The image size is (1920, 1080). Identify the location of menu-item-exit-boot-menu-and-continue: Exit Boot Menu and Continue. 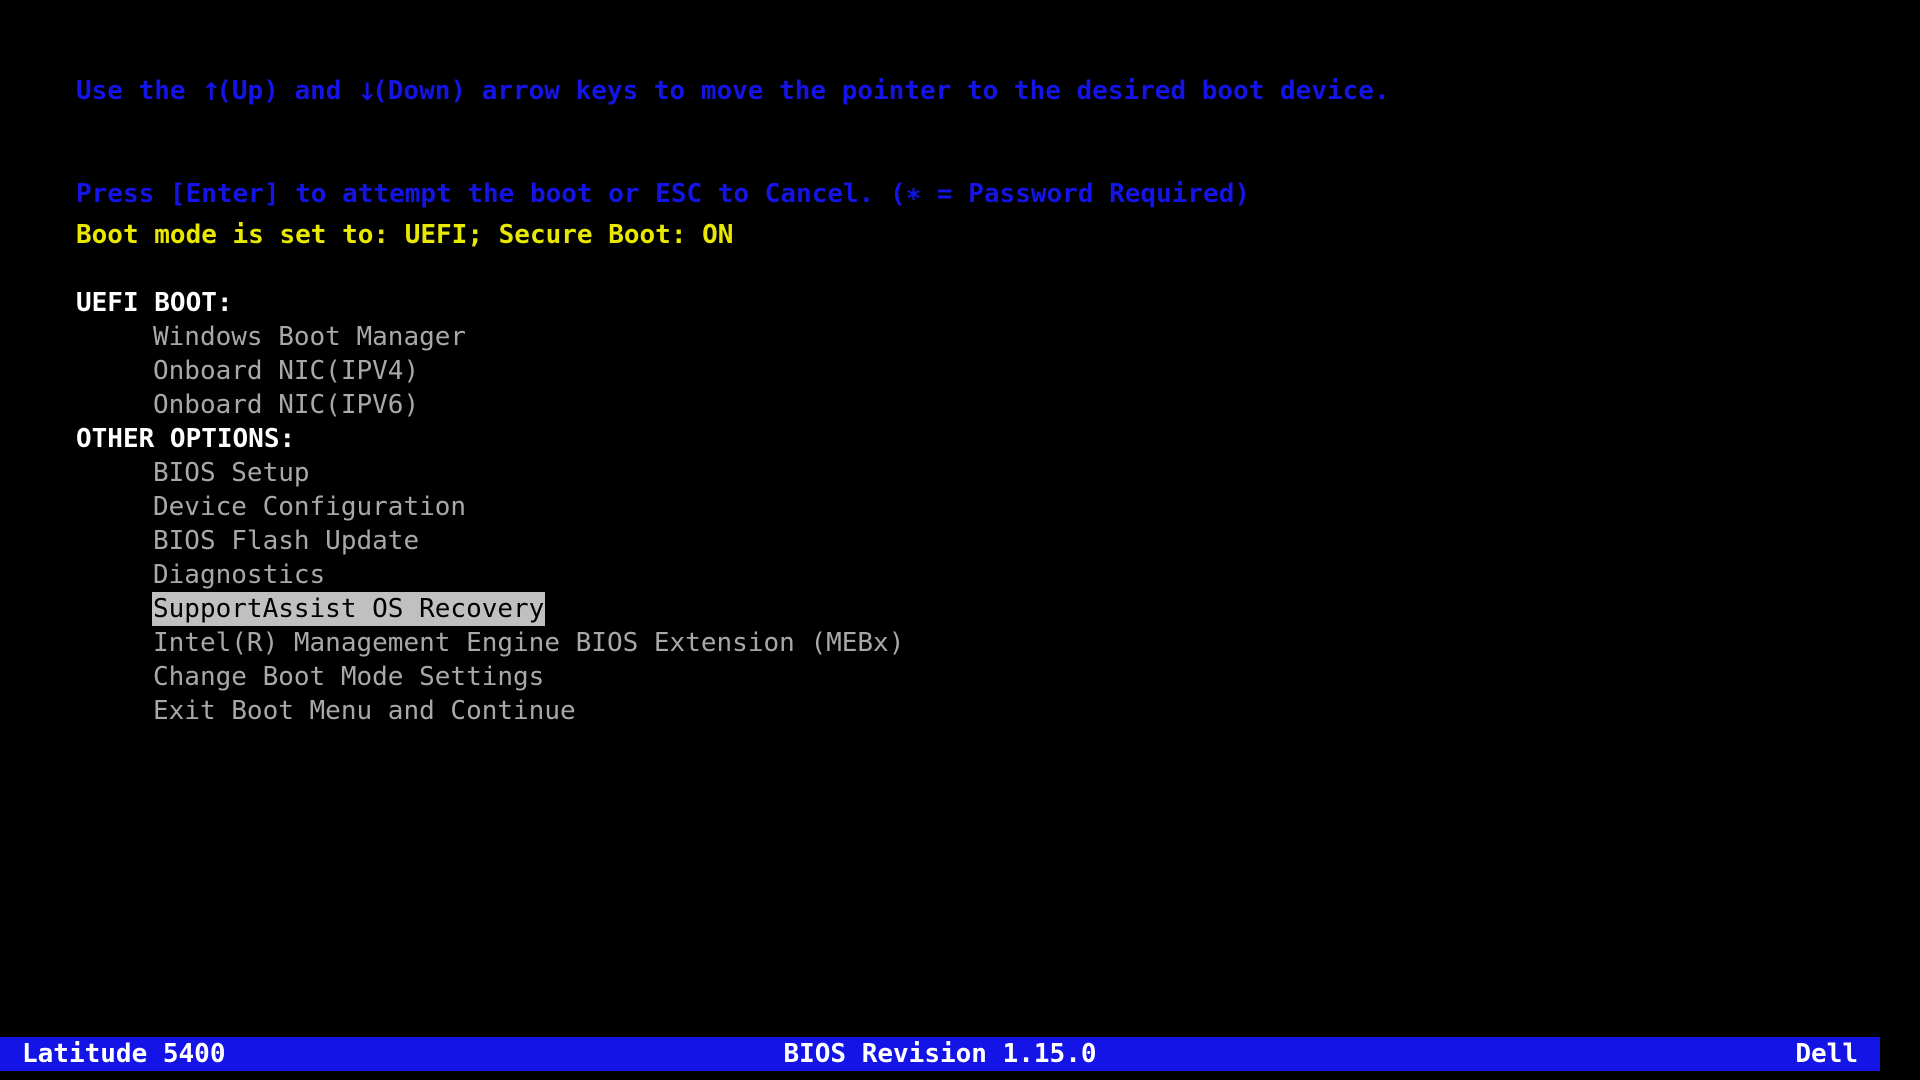
(364, 711).